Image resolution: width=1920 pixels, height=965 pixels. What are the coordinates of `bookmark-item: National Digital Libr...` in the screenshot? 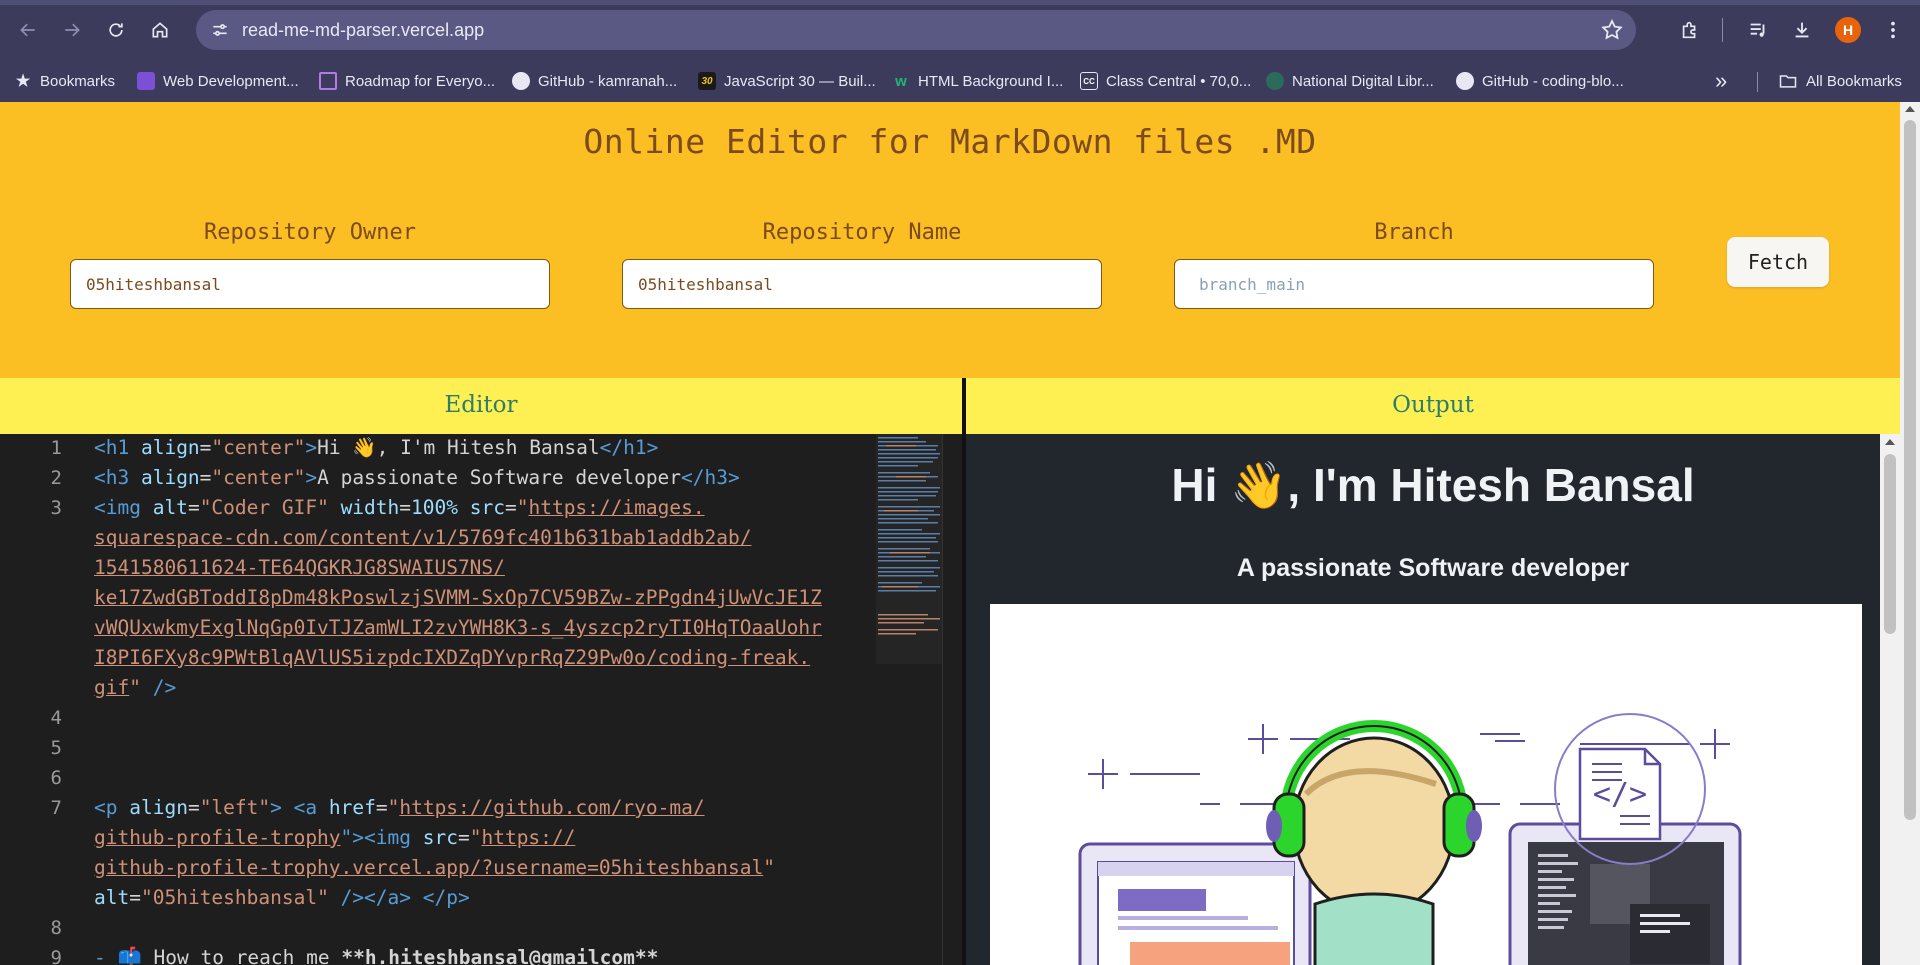 It's located at (1350, 81).